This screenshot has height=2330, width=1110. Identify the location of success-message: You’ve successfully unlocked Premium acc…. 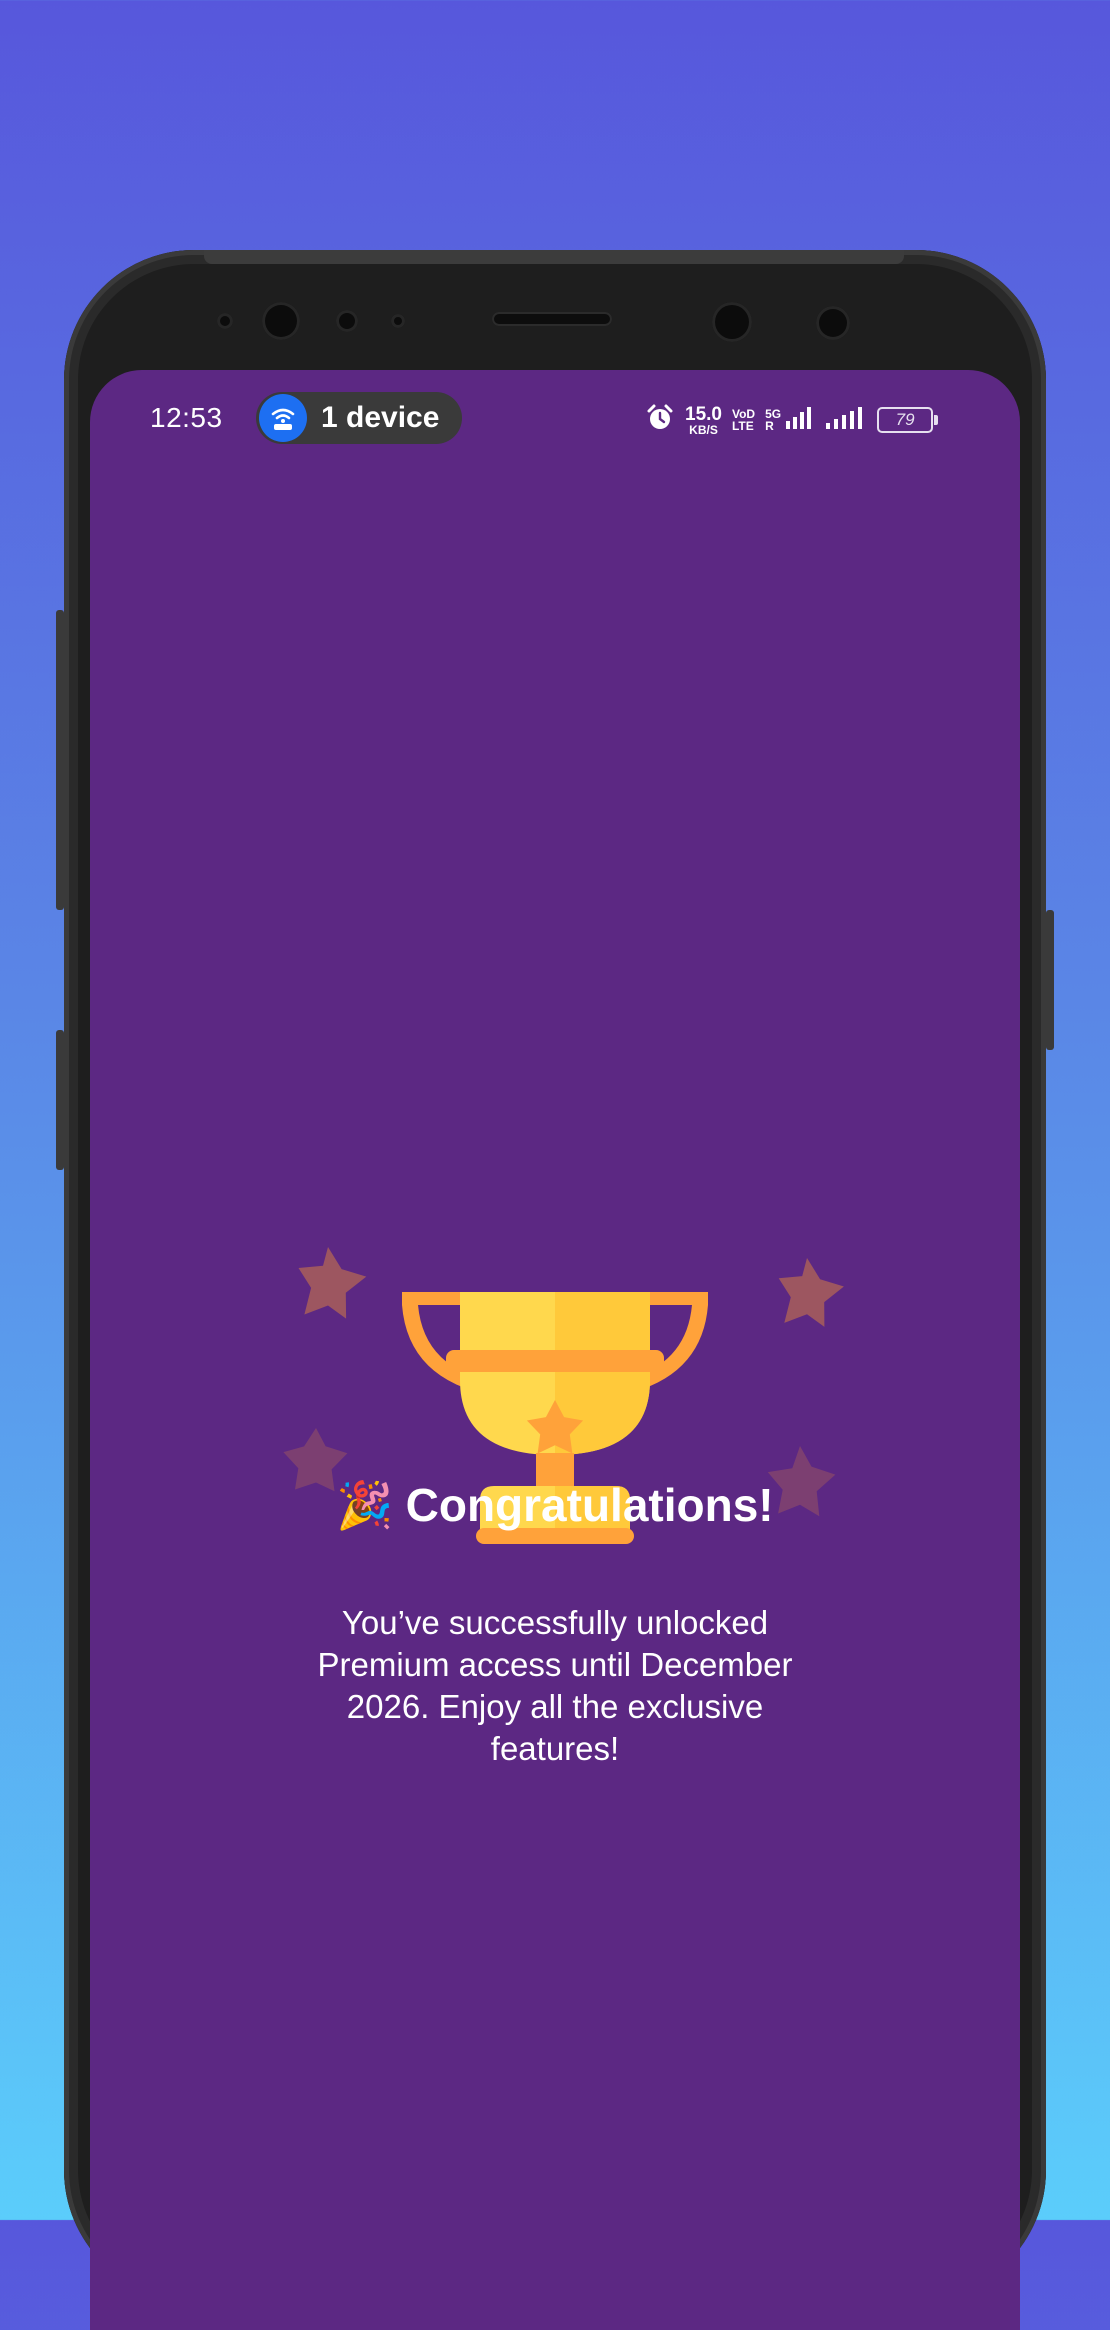
(555, 1685).